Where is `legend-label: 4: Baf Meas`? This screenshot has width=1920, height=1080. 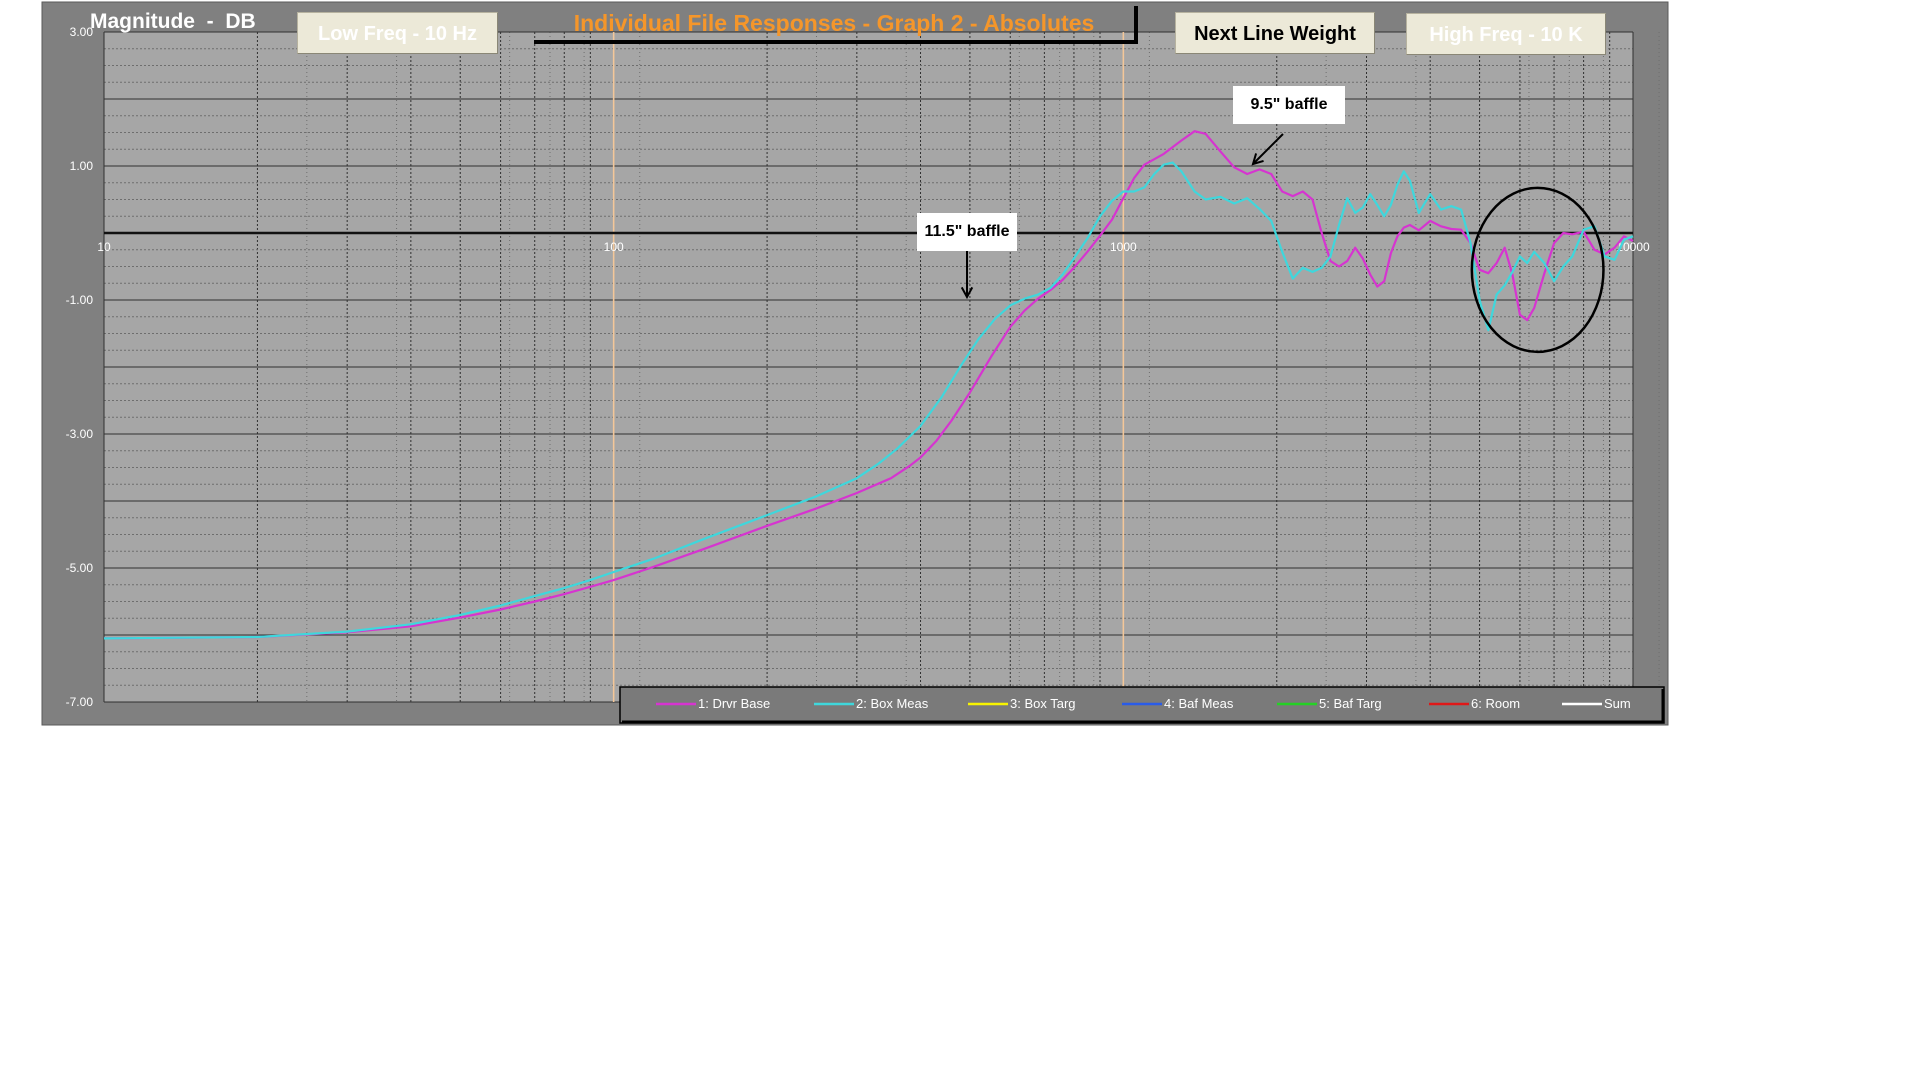 legend-label: 4: Baf Meas is located at coordinates (1199, 703).